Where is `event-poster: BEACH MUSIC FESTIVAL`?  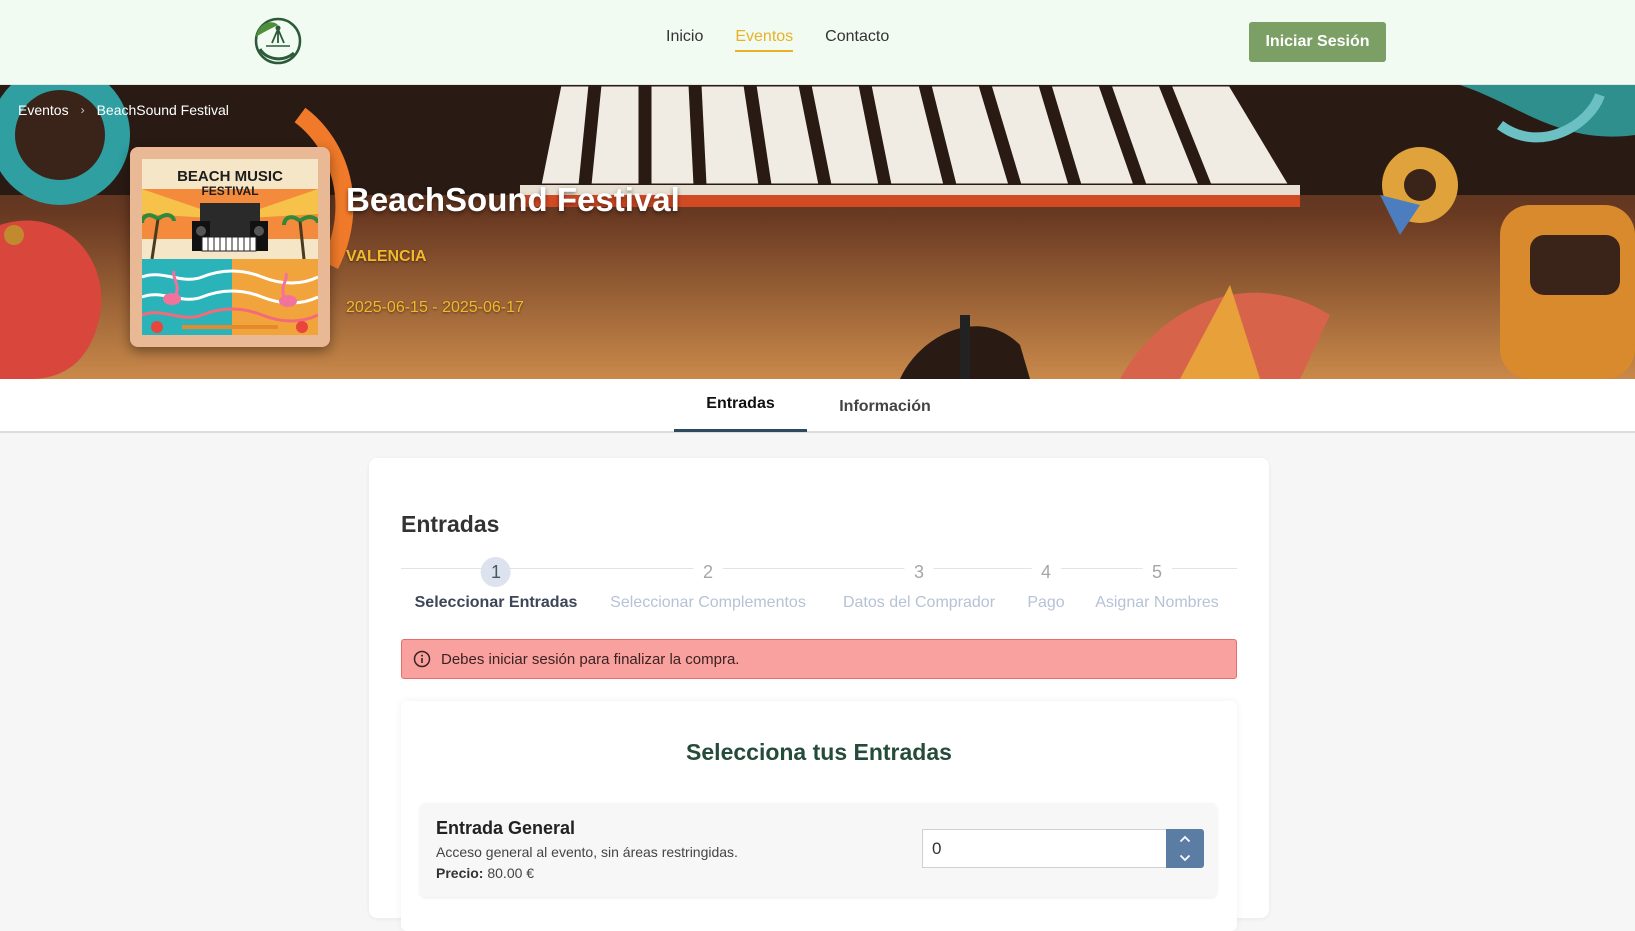
event-poster: BEACH MUSIC FESTIVAL is located at coordinates (230, 247).